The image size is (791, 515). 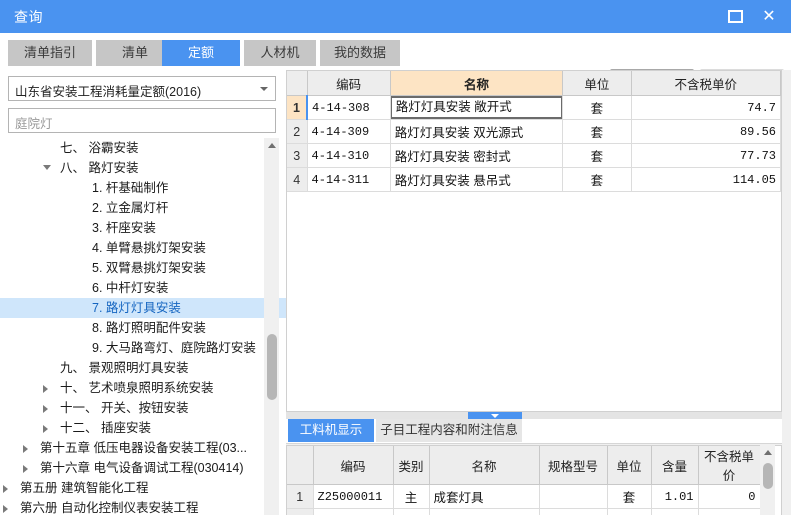 I want to click on tree-item: 十一、 开关、按钮安装, so click(x=143, y=408).